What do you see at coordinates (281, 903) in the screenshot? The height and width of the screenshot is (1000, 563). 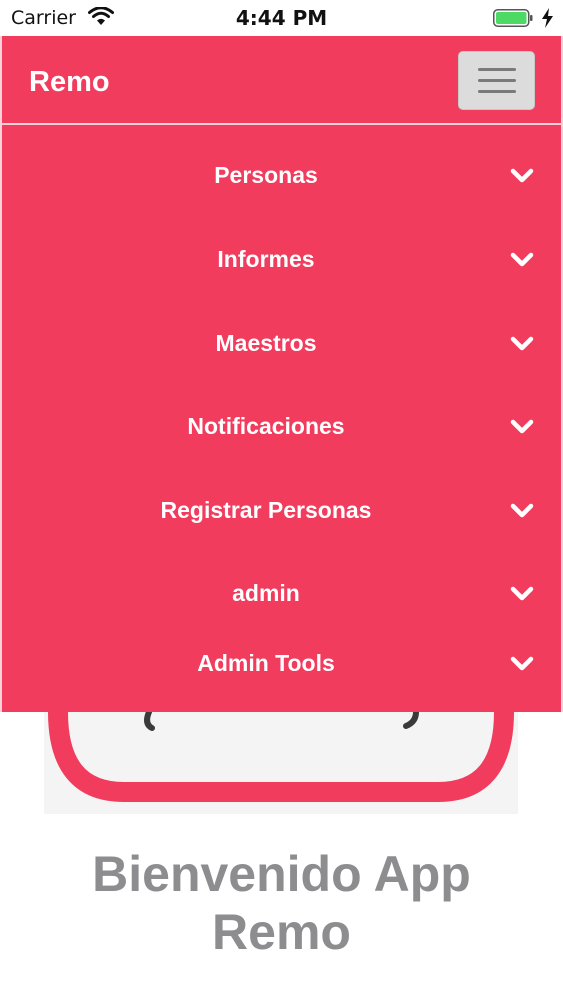 I see `welcome-heading: Bienvenido App Remo` at bounding box center [281, 903].